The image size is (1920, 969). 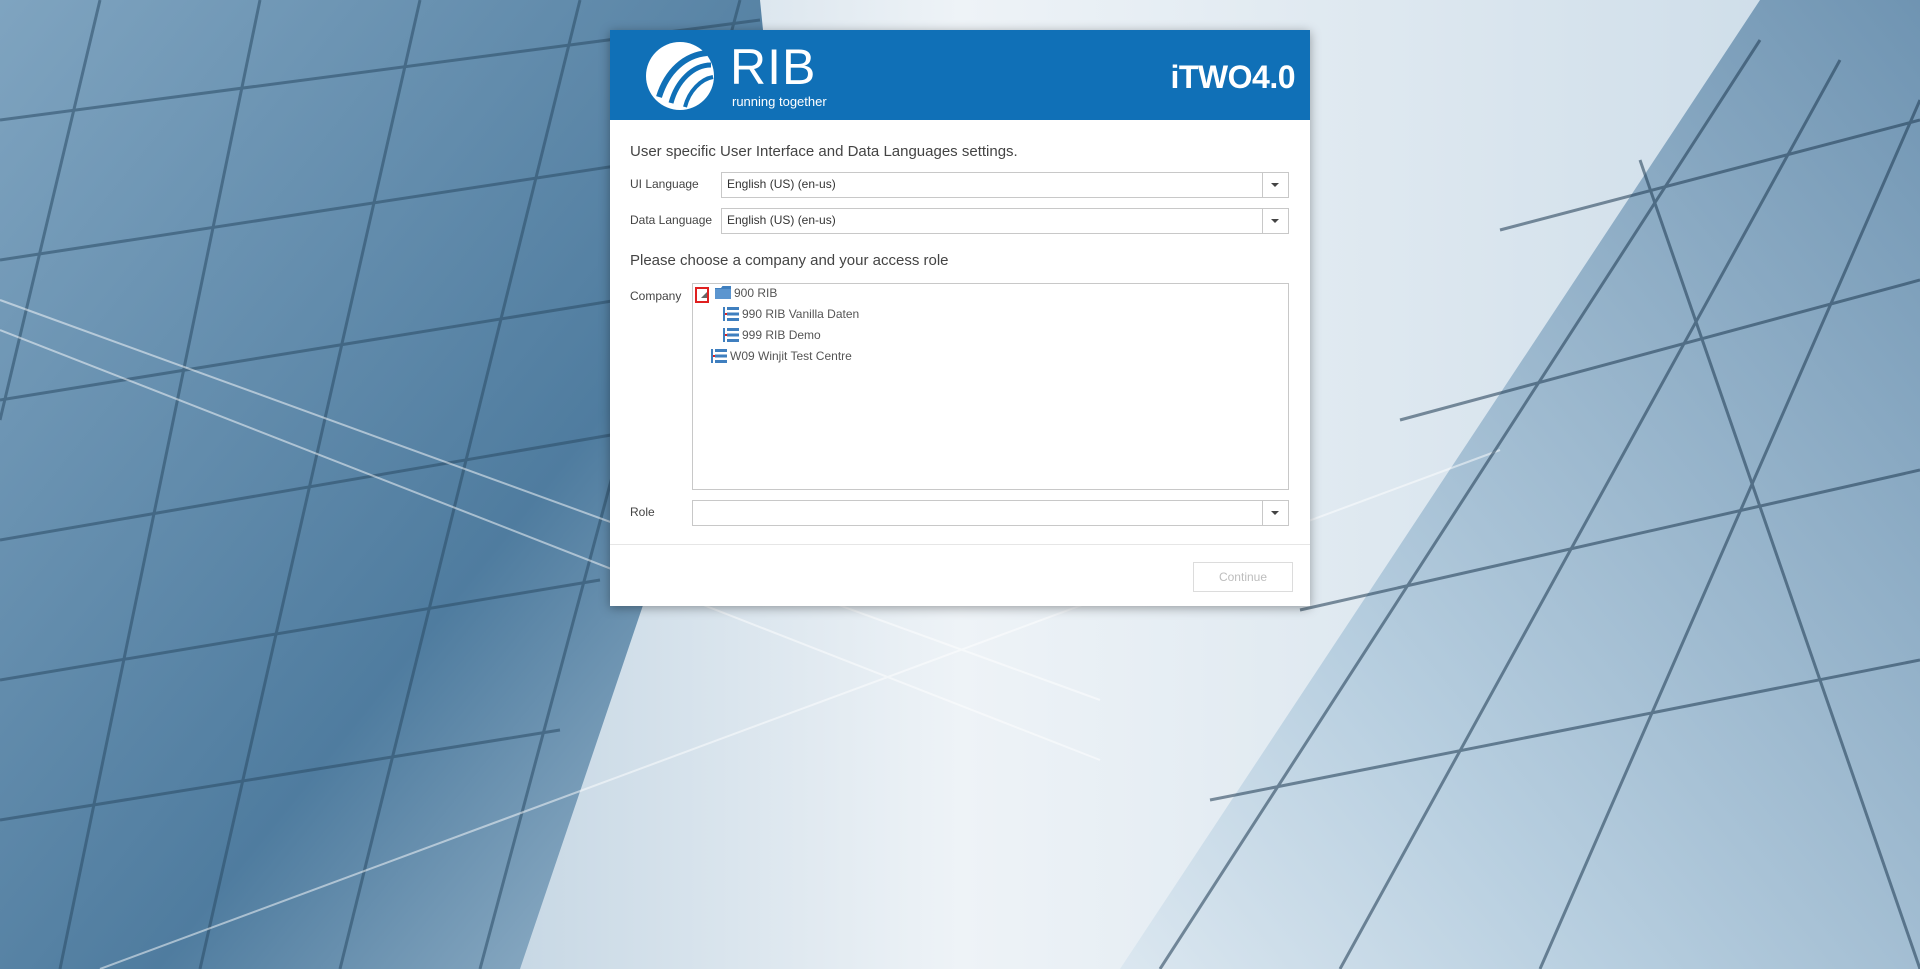 I want to click on role-dropdown-button, so click(x=1275, y=513).